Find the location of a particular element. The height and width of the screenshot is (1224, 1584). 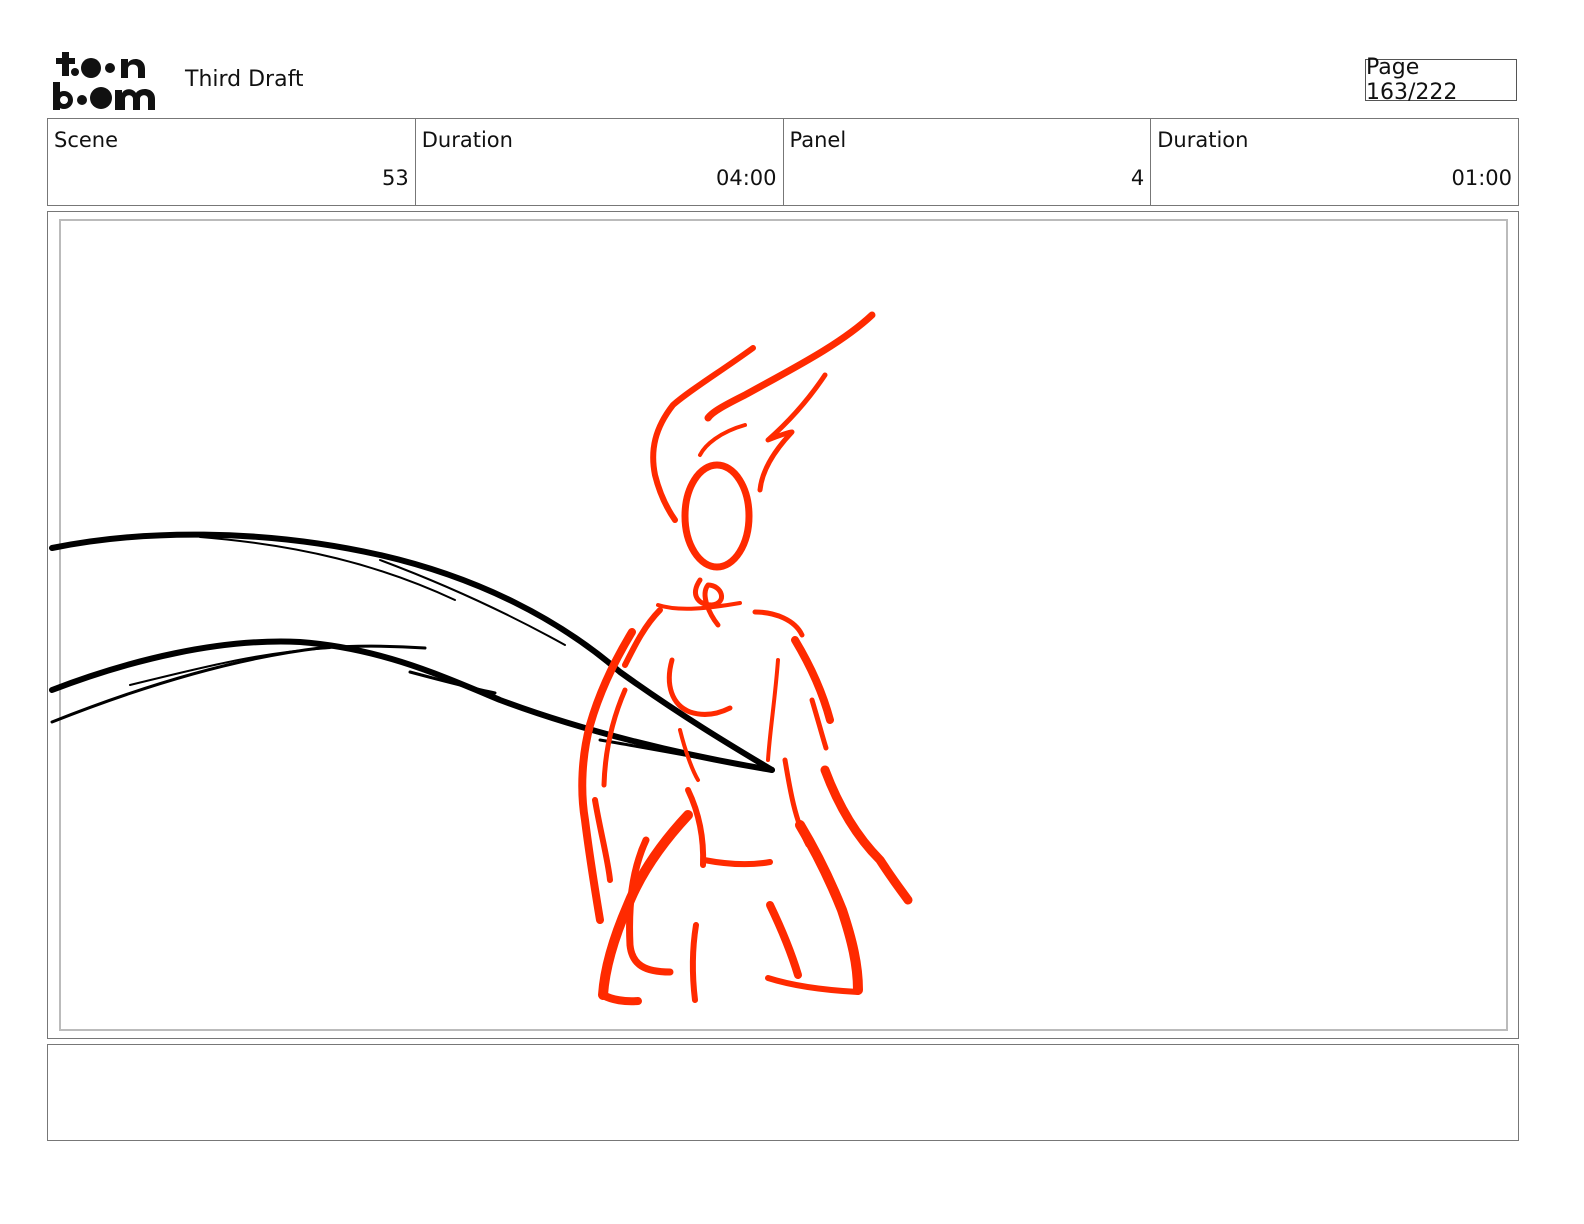

character-sketch is located at coordinates (745, 658).